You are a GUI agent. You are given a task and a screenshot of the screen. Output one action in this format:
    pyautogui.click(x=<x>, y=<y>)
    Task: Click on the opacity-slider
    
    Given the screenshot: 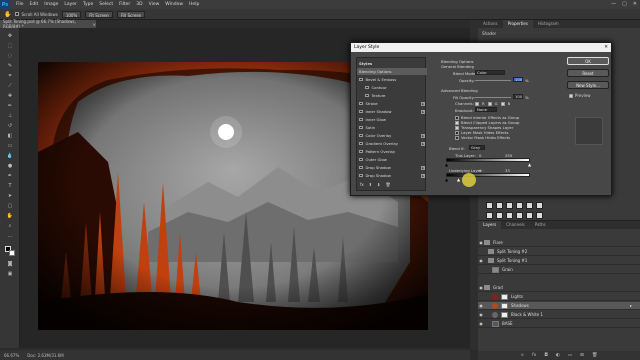 What is the action you would take?
    pyautogui.click(x=493, y=80)
    